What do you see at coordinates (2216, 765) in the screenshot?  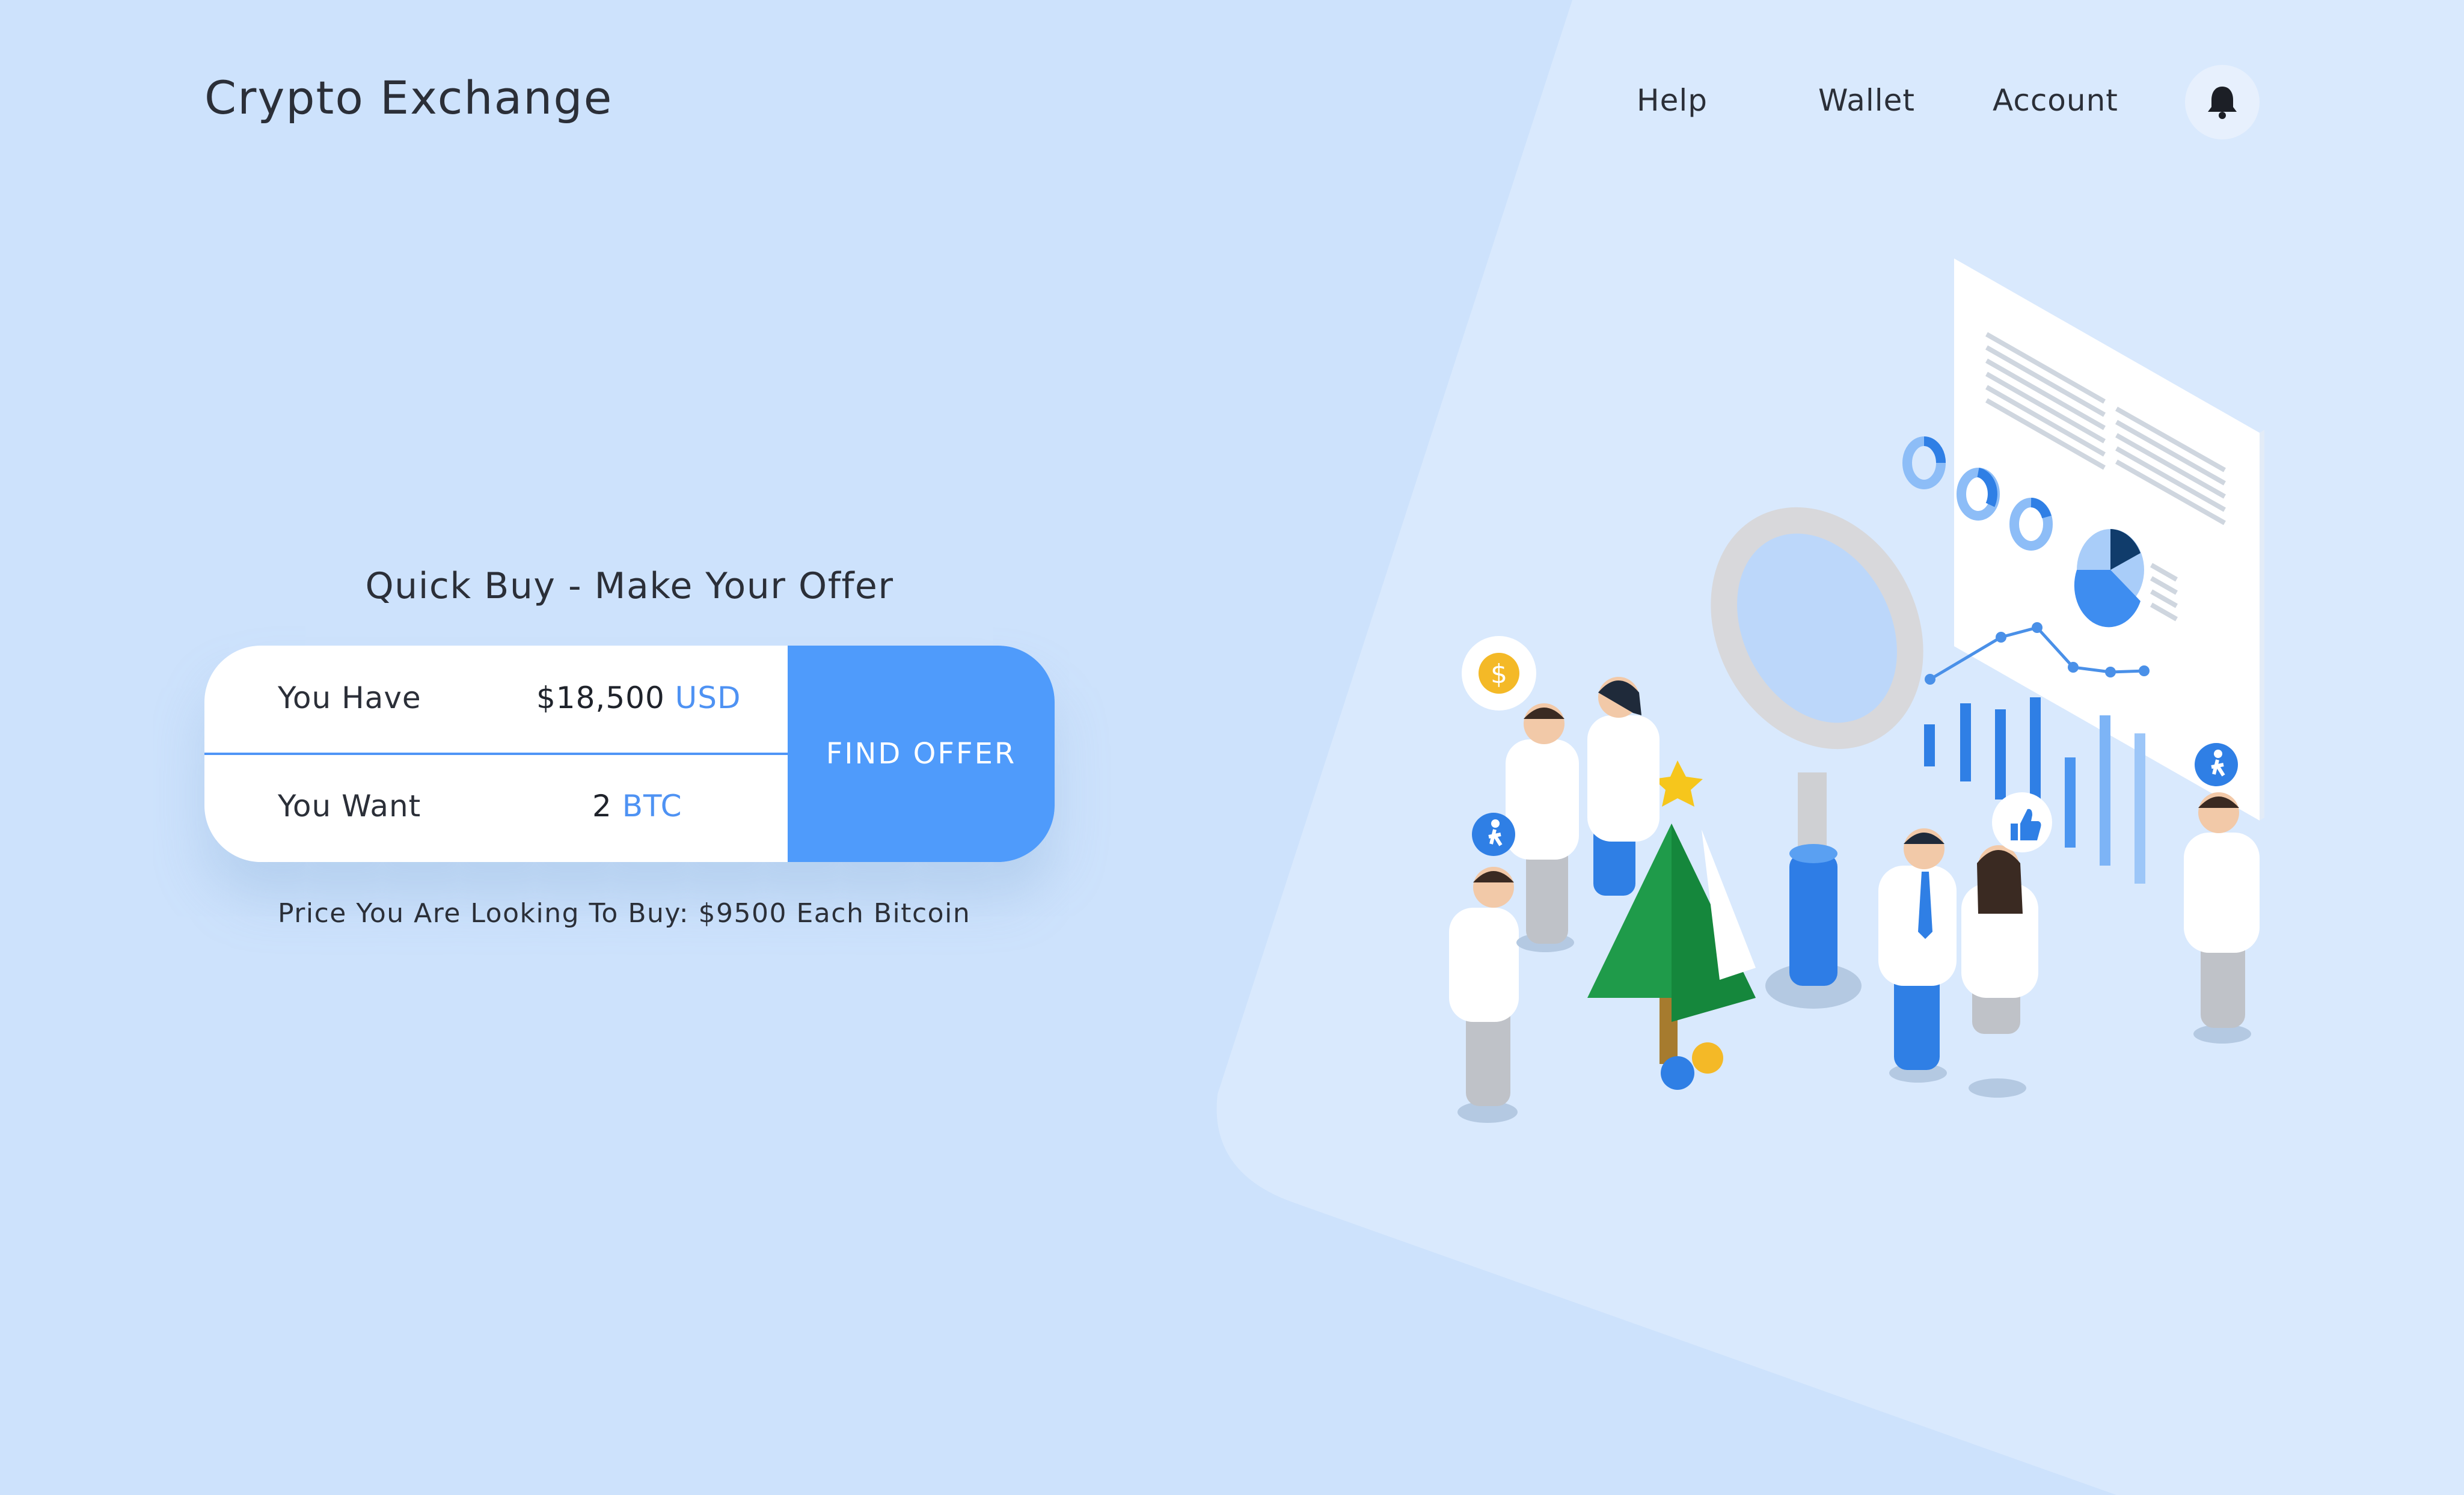 I see `walker-badge-right-icon` at bounding box center [2216, 765].